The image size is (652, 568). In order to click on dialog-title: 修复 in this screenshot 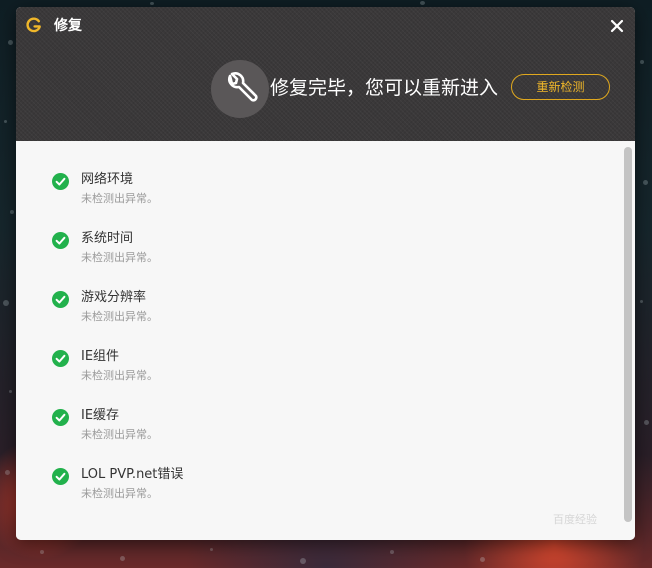, I will do `click(68, 26)`.